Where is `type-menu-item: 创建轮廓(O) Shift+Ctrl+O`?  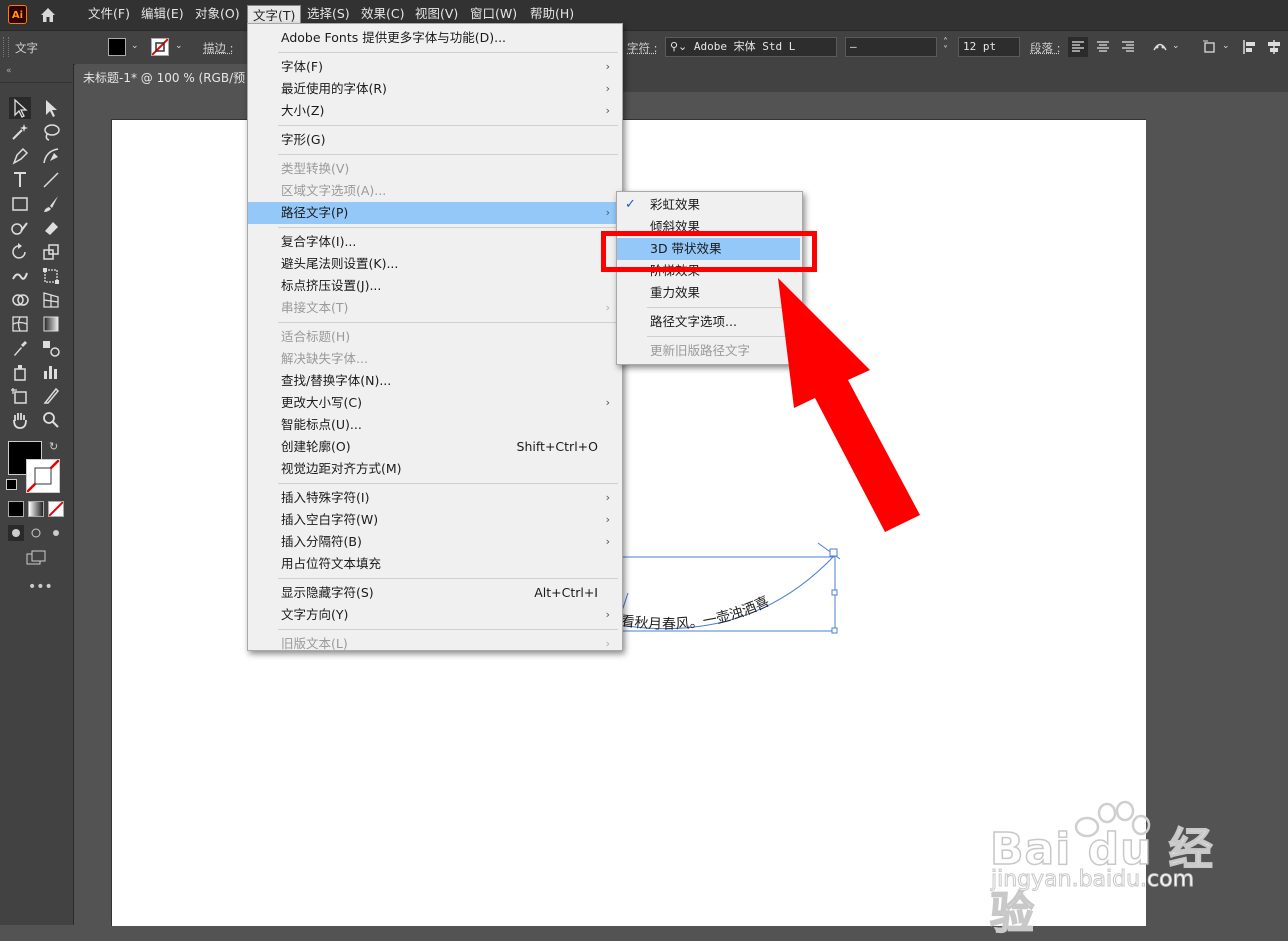 type-menu-item: 创建轮廓(O) Shift+Ctrl+O is located at coordinates (434, 447).